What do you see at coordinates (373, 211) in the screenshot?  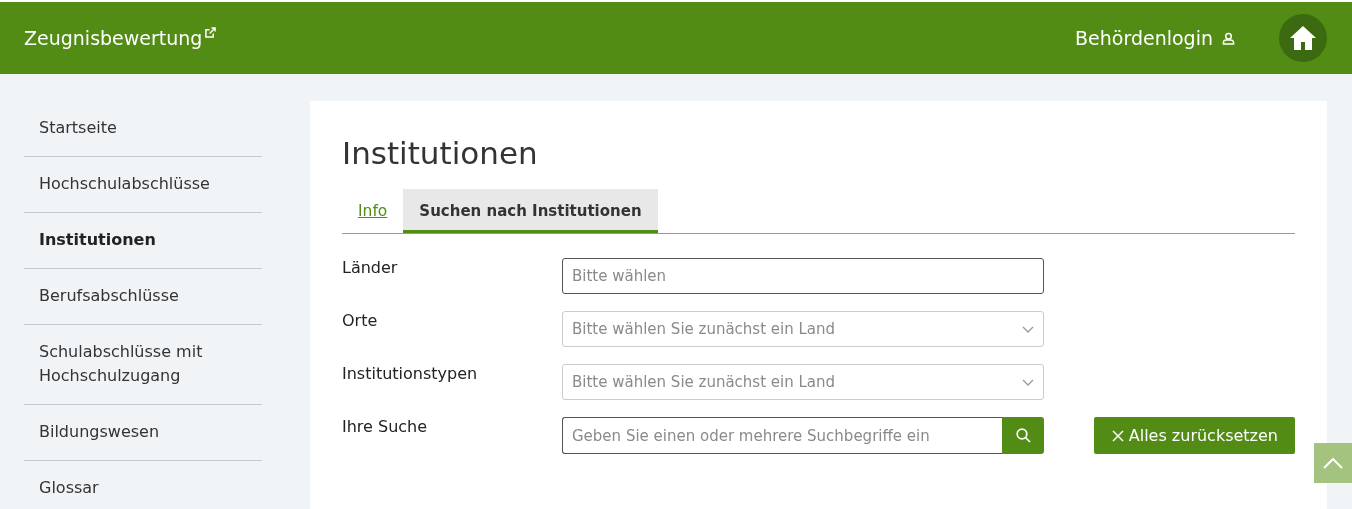 I see `tab: Info` at bounding box center [373, 211].